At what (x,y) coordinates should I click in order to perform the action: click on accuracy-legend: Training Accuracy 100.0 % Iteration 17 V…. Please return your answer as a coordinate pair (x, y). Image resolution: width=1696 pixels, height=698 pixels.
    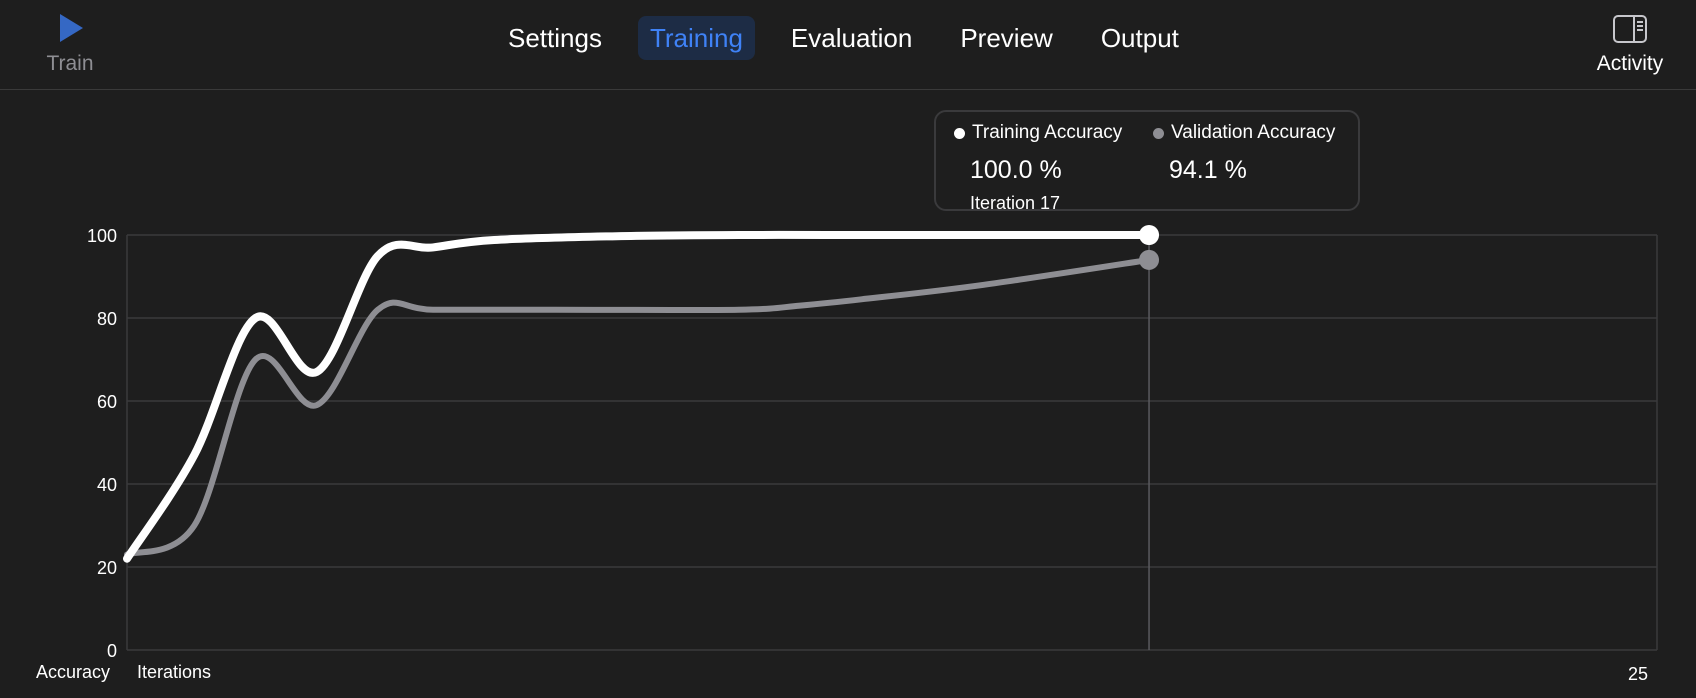
    Looking at the image, I should click on (1147, 162).